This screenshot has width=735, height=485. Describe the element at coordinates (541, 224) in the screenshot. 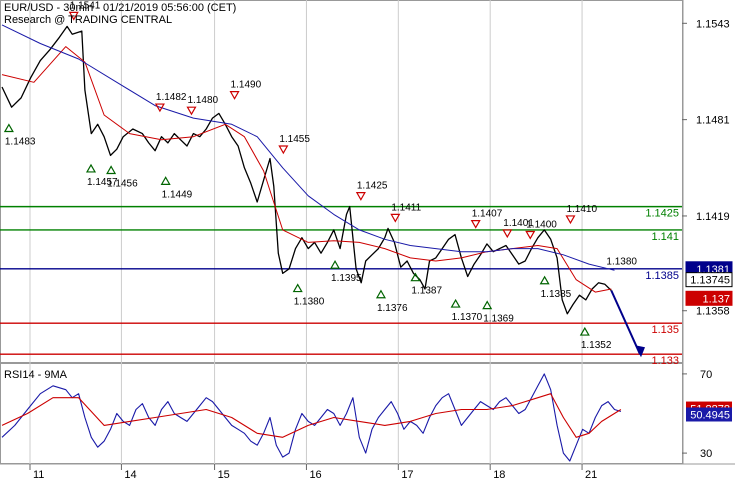

I see `annotation-label: 1.1400` at that location.